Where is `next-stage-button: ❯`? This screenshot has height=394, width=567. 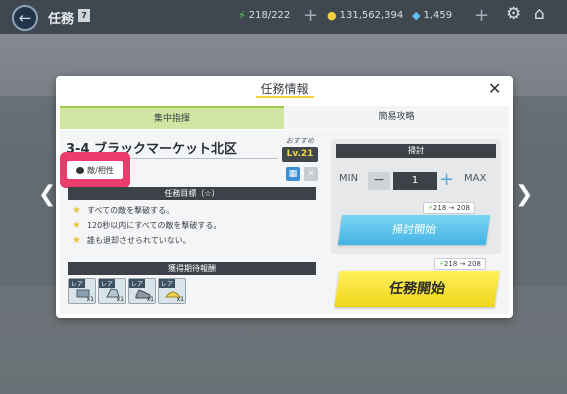
next-stage-button: ❯ is located at coordinates (524, 194).